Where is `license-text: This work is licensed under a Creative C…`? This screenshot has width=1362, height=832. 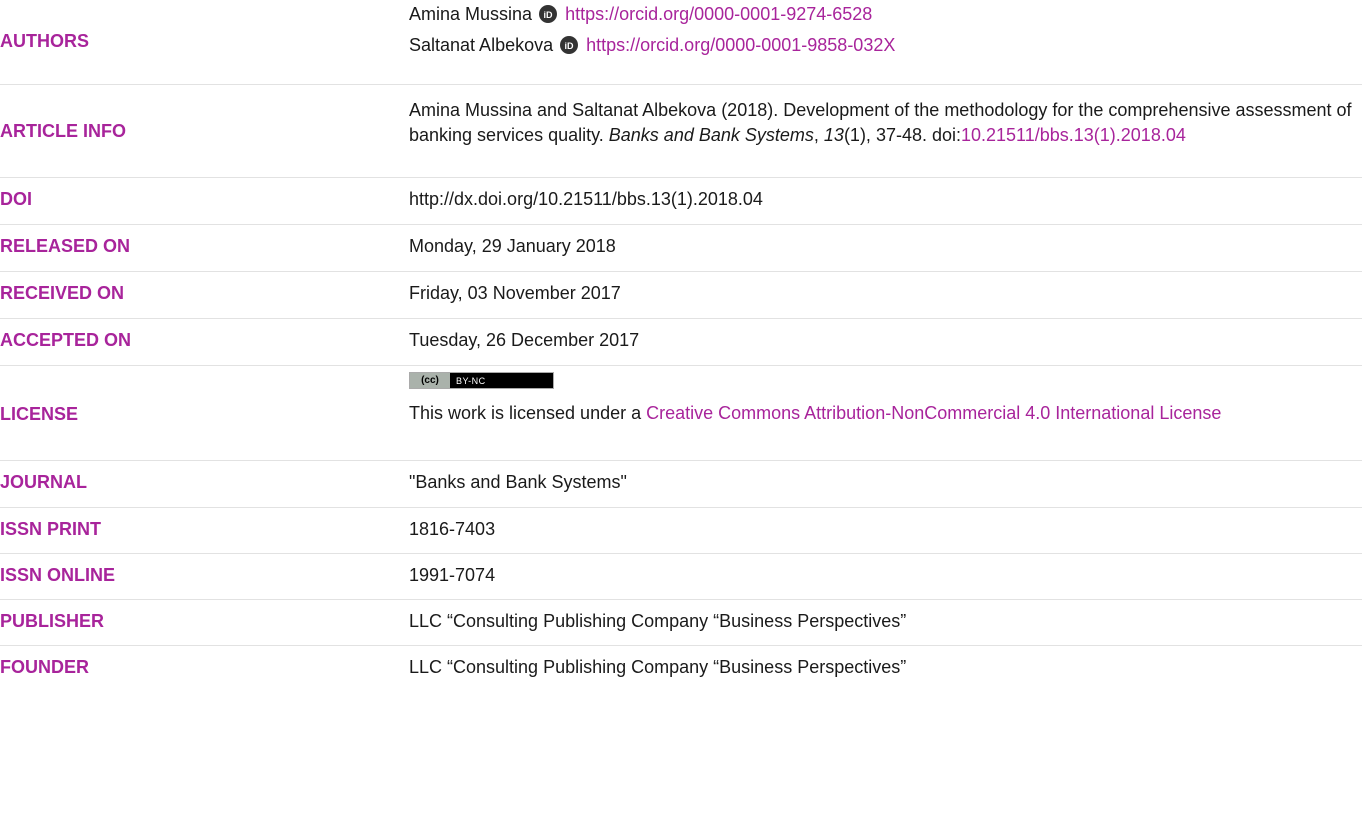
license-text: This work is licensed under a Creative C… is located at coordinates (884, 413).